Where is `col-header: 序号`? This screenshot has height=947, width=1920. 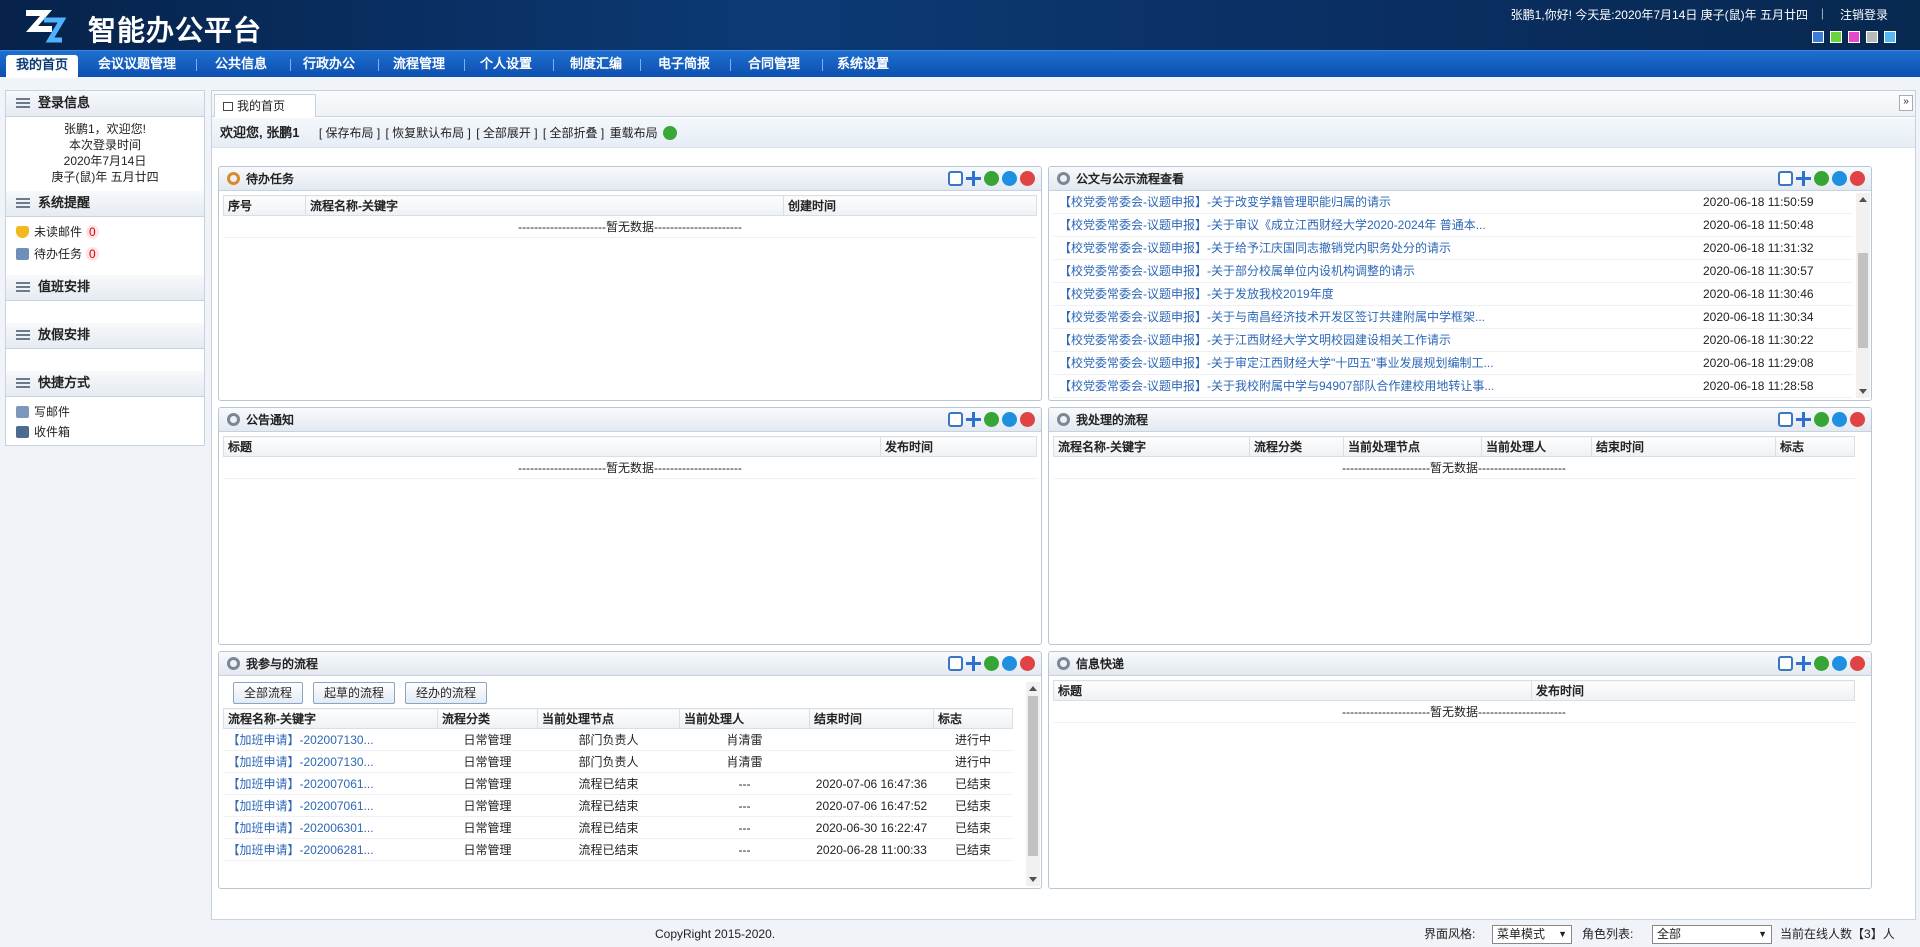
col-header: 序号 is located at coordinates (264, 205).